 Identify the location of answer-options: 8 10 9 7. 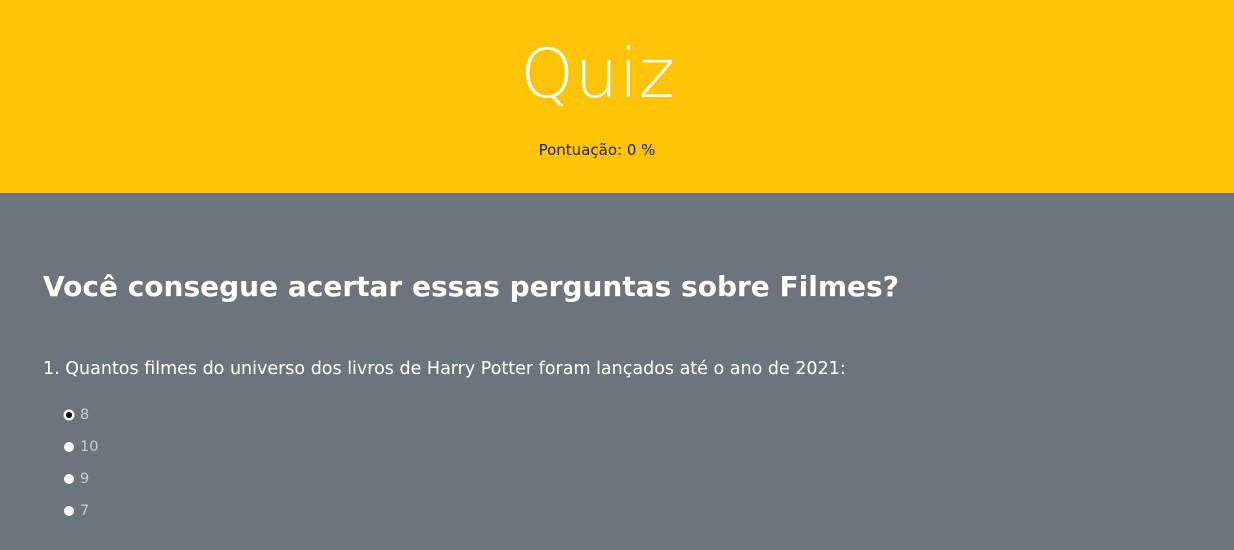
(81, 463).